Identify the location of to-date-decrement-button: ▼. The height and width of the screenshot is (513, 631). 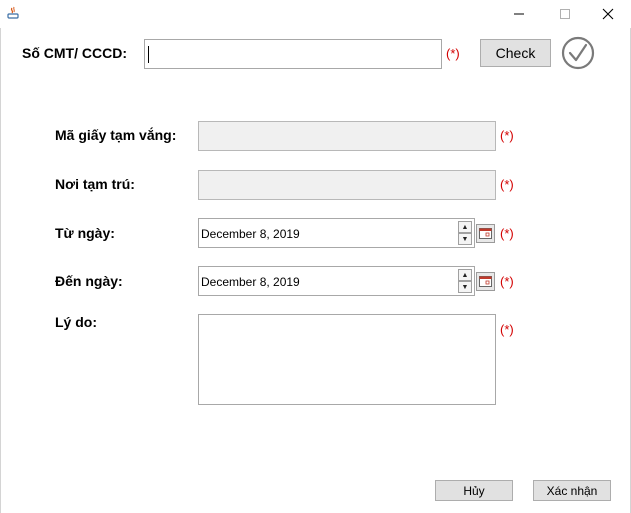
(465, 287).